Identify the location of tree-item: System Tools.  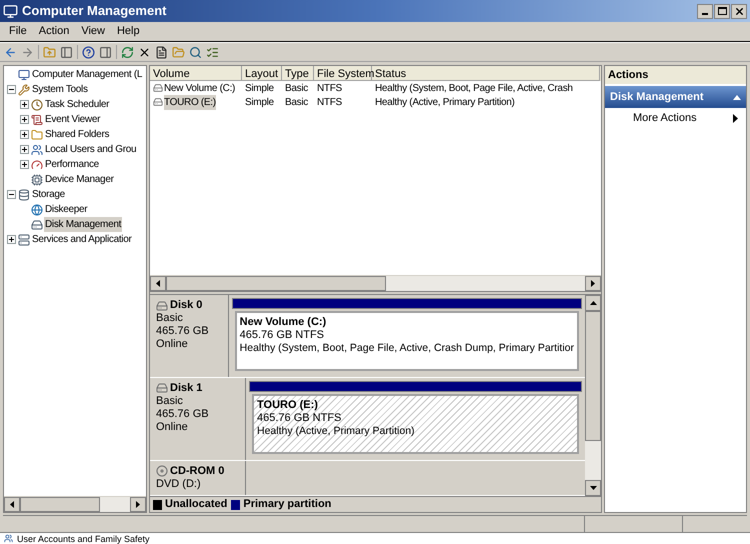
(60, 89).